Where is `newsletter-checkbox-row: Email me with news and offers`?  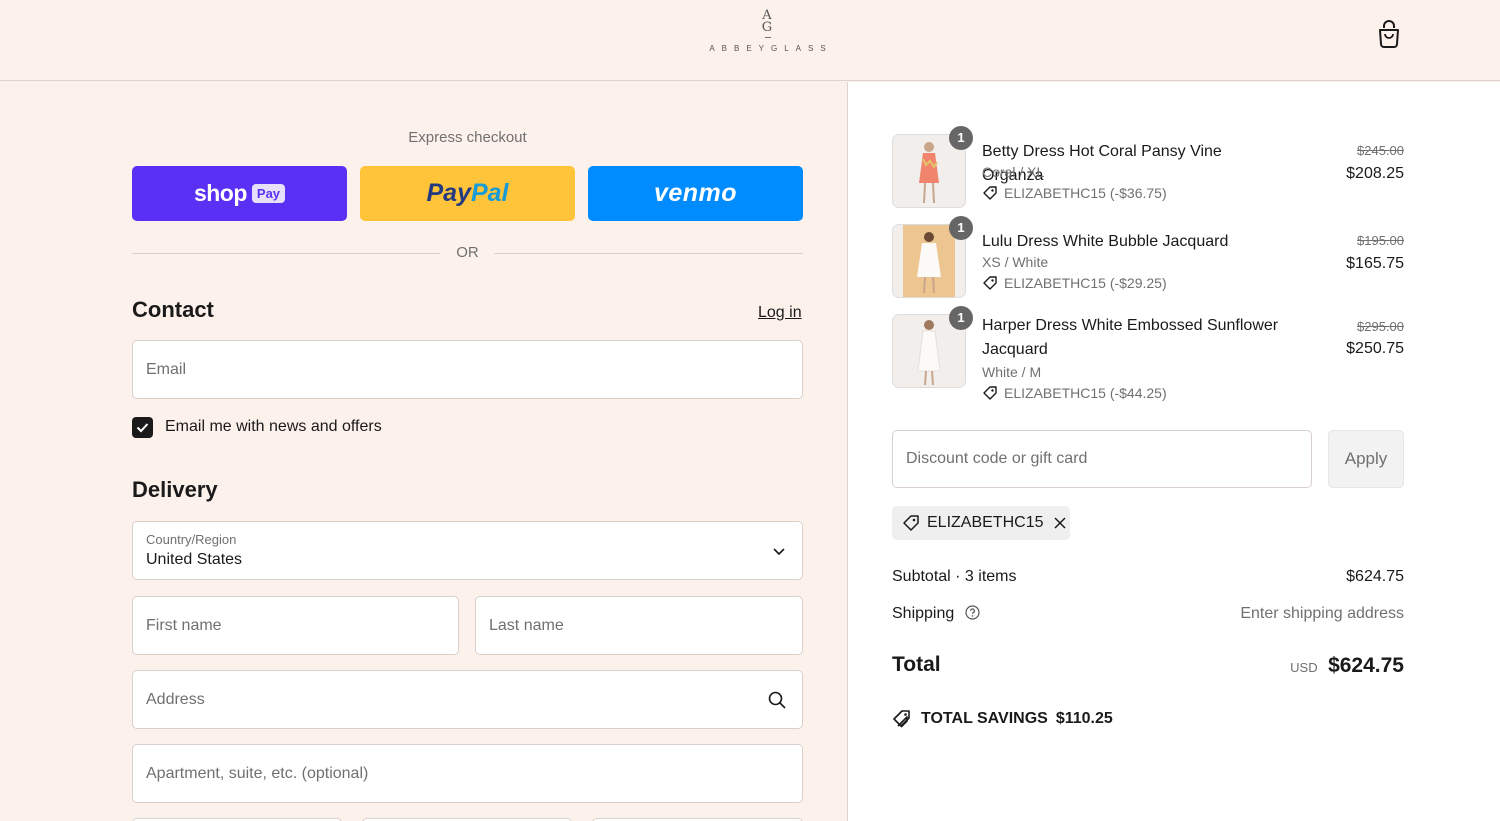 newsletter-checkbox-row: Email me with news and offers is located at coordinates (257, 427).